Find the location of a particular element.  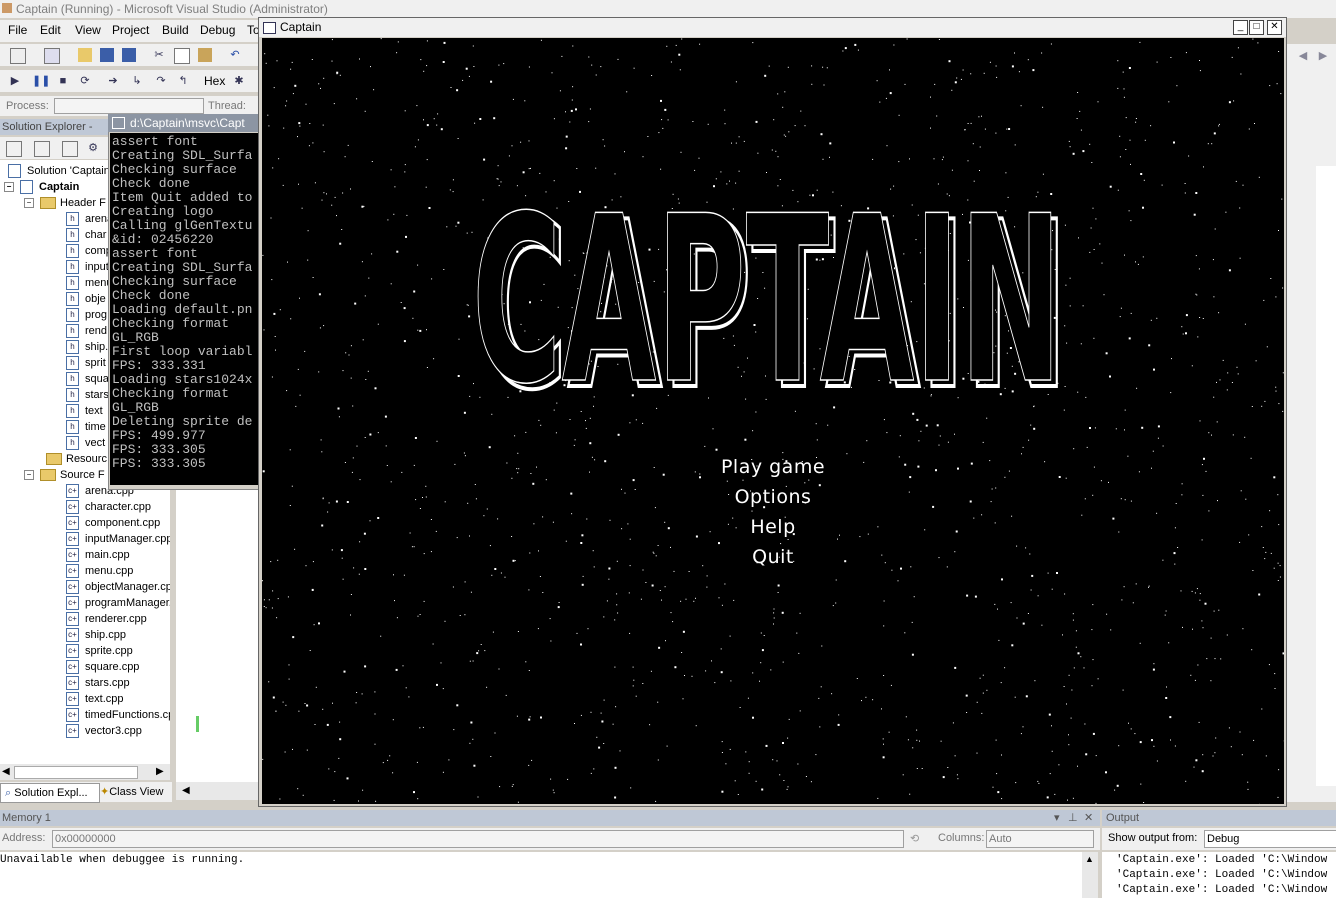

refresh-icon is located at coordinates (70, 149).